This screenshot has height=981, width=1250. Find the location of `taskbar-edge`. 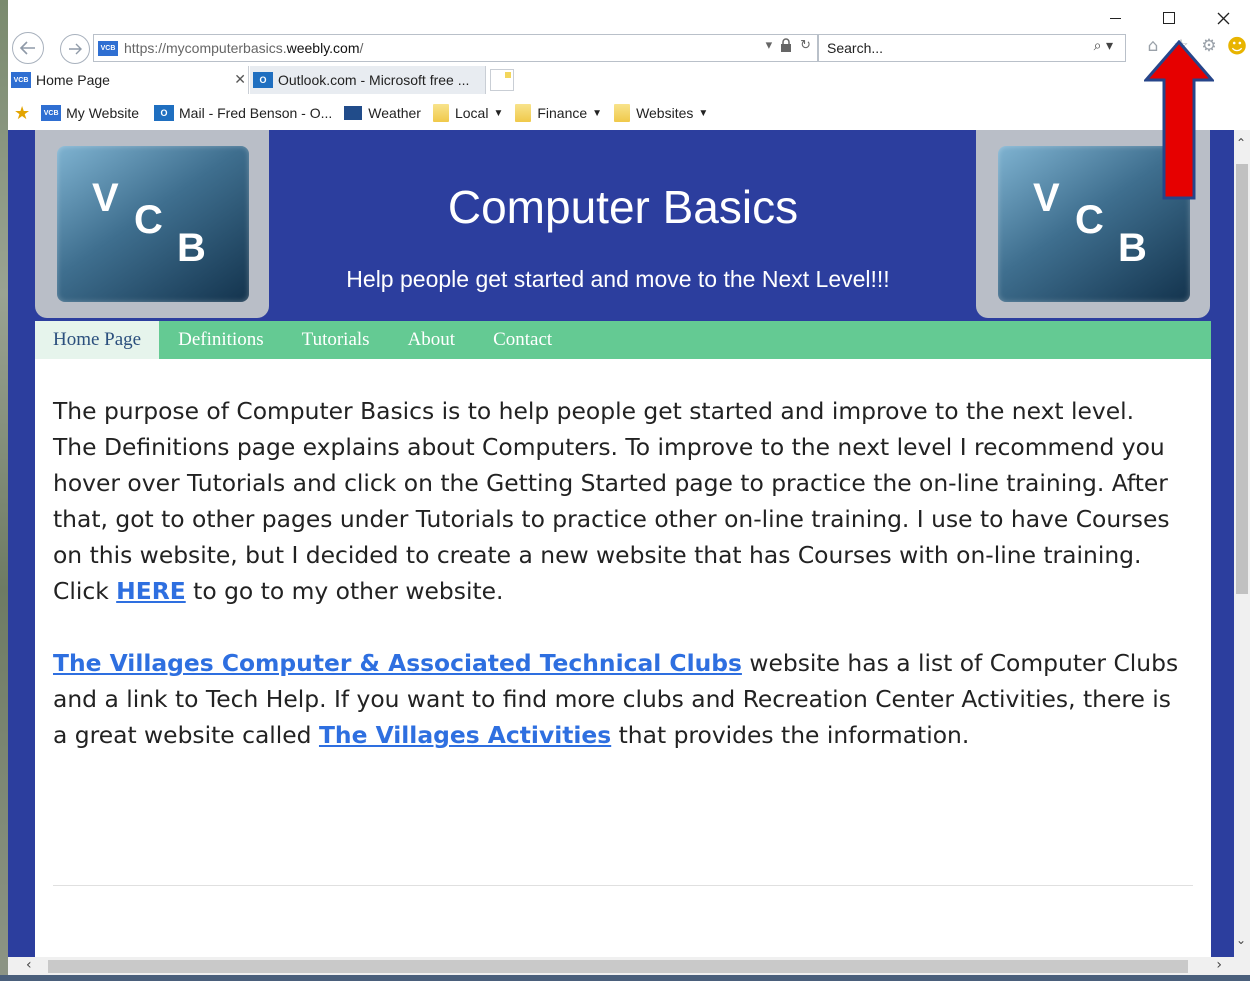

taskbar-edge is located at coordinates (625, 978).